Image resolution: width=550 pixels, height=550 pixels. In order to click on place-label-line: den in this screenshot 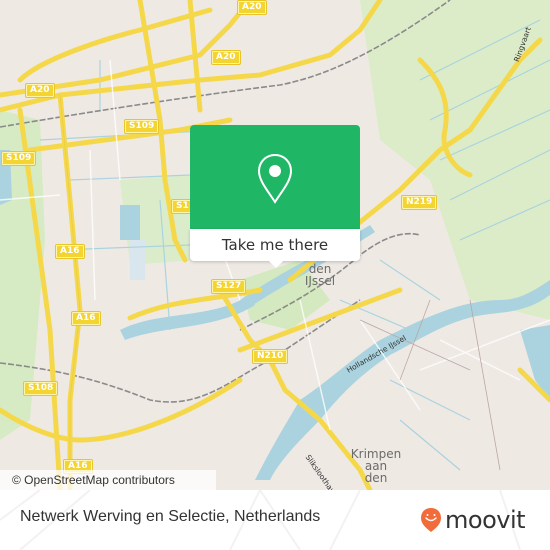, I will do `click(376, 478)`.